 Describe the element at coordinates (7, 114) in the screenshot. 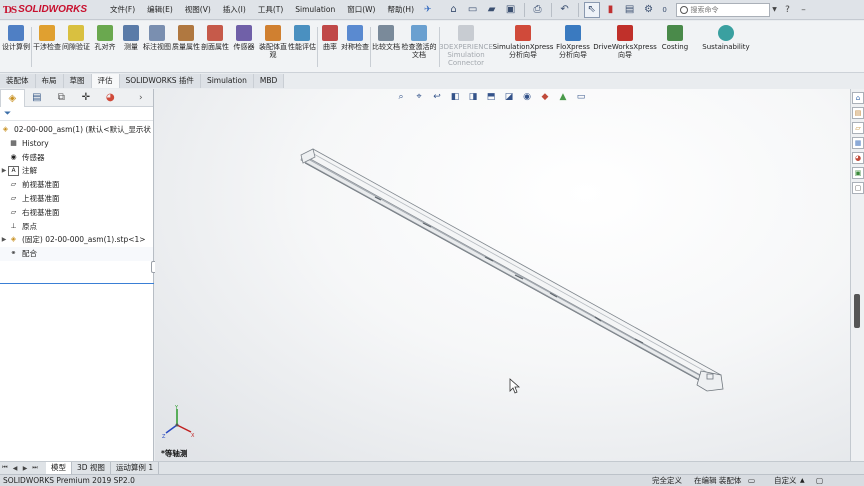

I see `filter-funnel-icon: ⏷` at that location.